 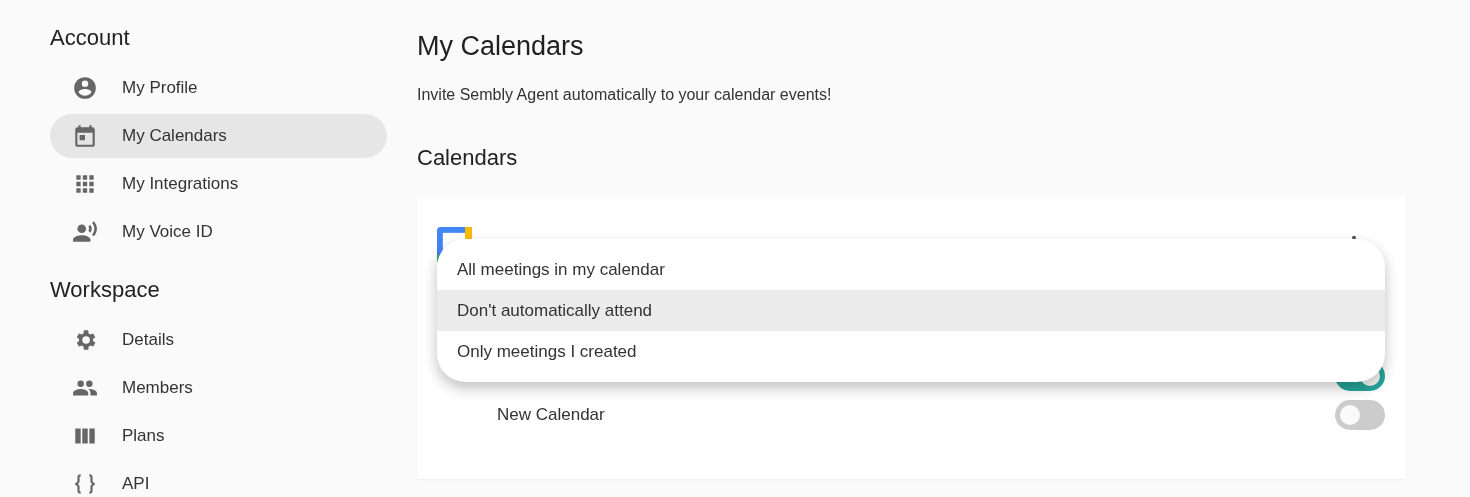 What do you see at coordinates (218, 136) in the screenshot?
I see `sidebar-item: My Calendars` at bounding box center [218, 136].